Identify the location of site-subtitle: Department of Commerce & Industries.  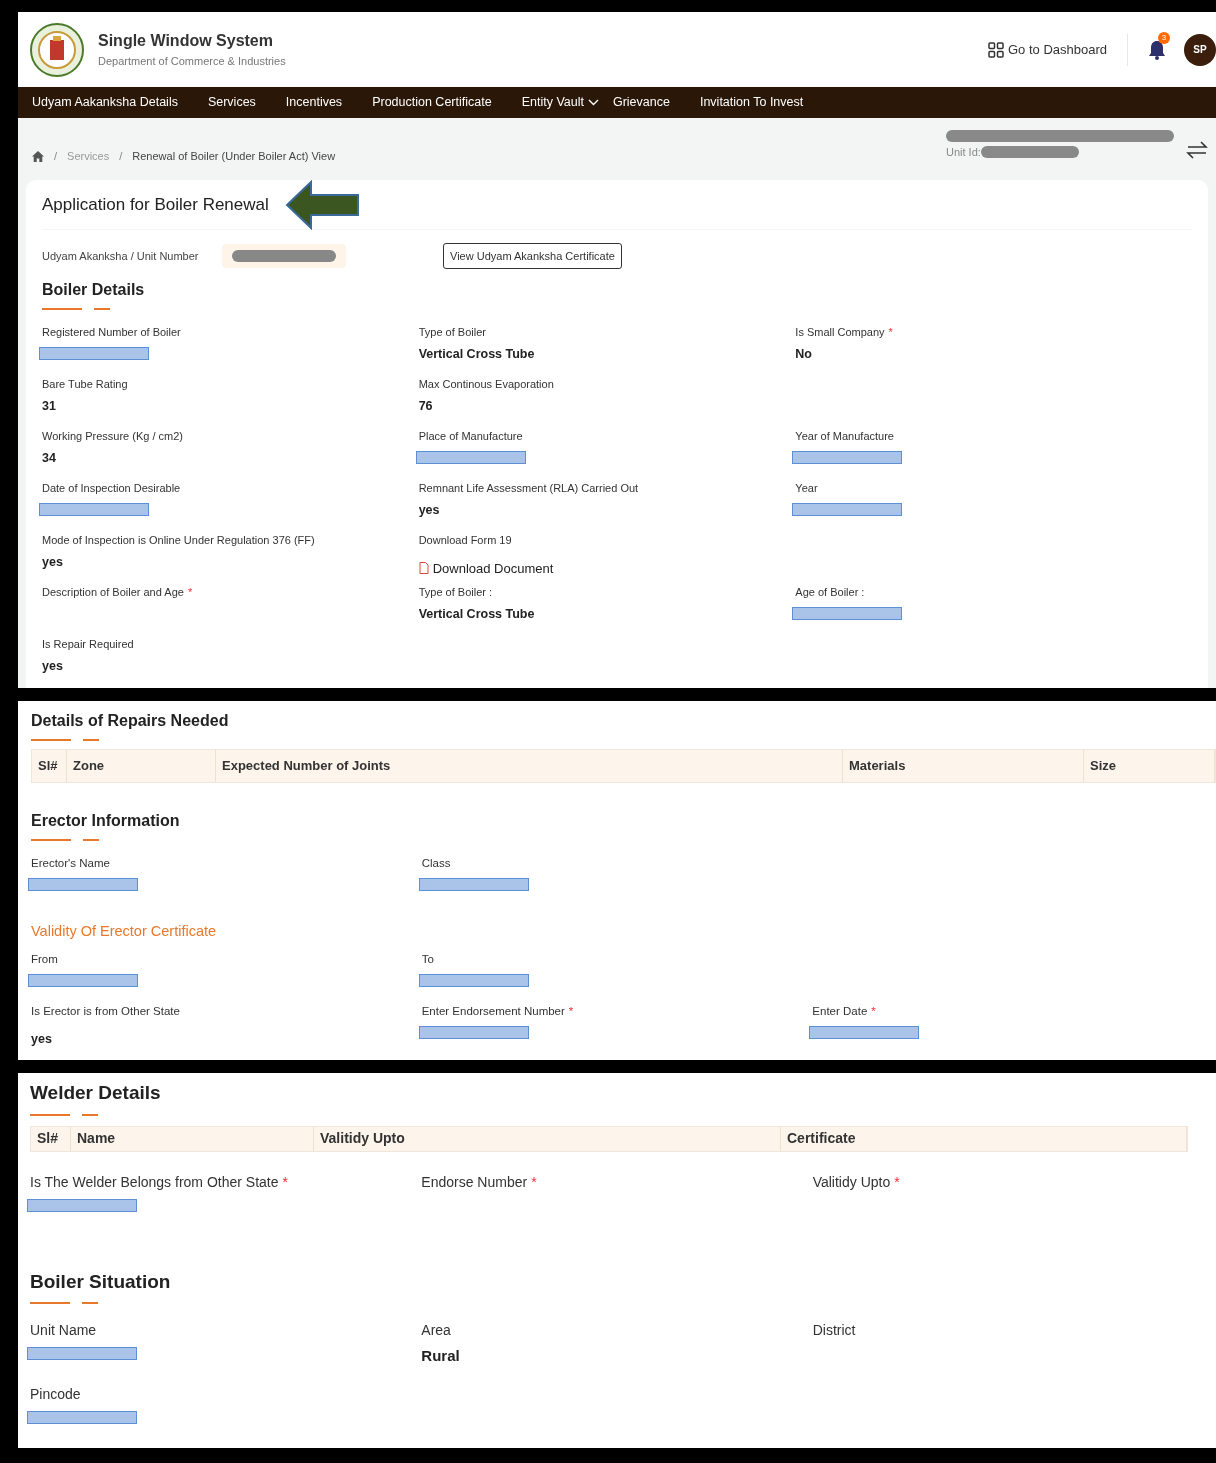
(192, 62).